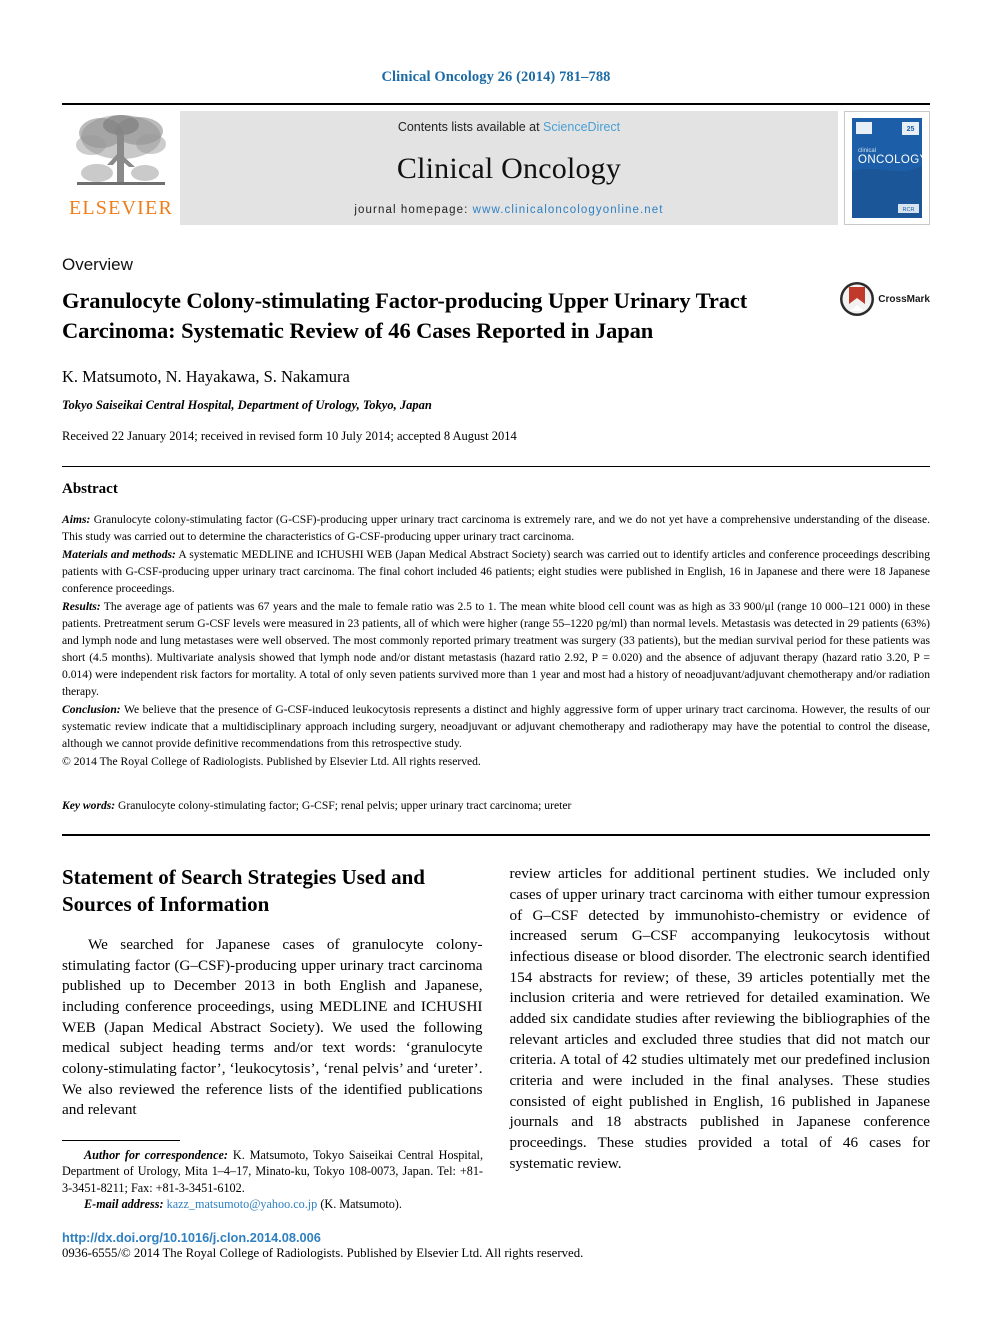  I want to click on svg-text: ONCOLOGY, so click(891, 160).